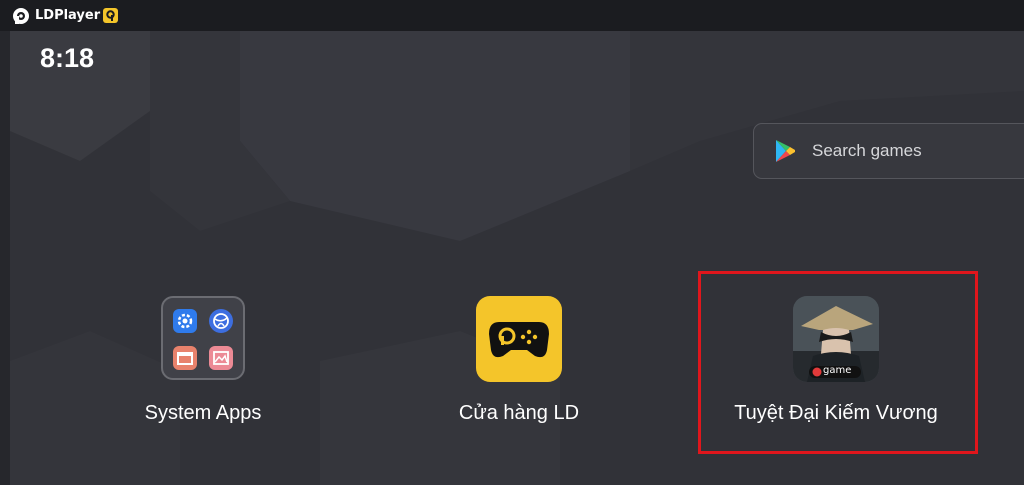 The height and width of the screenshot is (485, 1024). What do you see at coordinates (185, 321) in the screenshot?
I see `settings-icon` at bounding box center [185, 321].